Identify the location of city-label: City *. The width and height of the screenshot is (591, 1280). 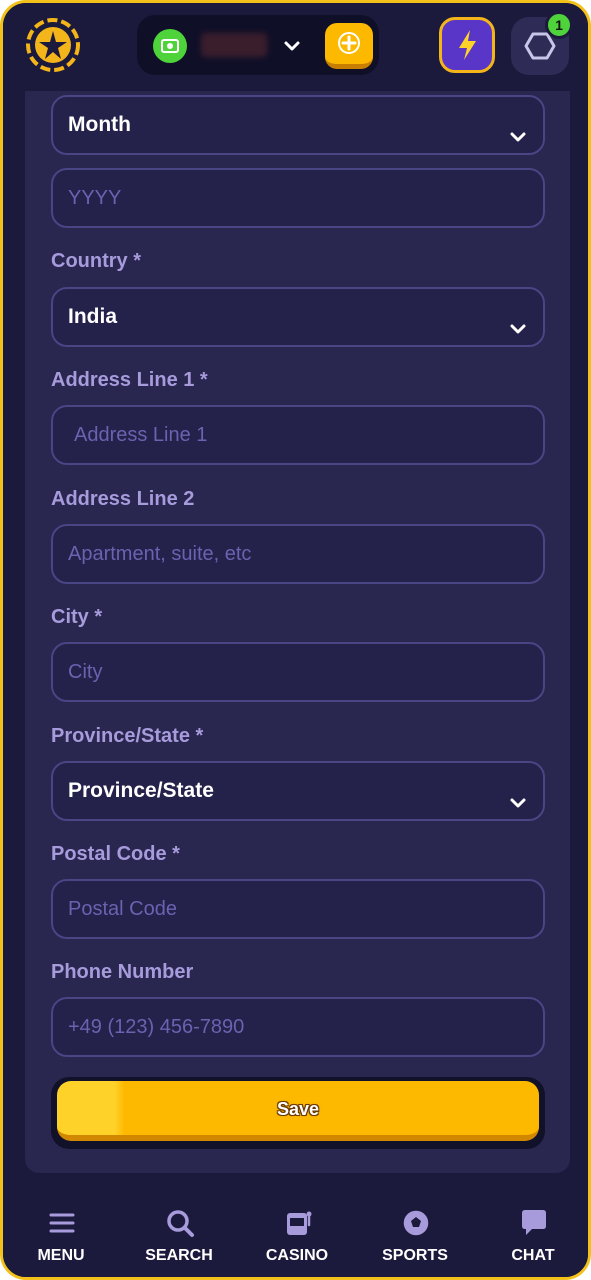
(77, 617).